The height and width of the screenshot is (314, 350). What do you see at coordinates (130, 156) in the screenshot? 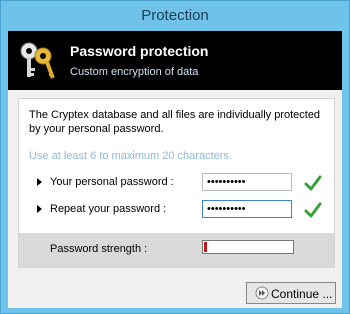
I see `hint-text: Use at least 6 to maximum 20 characters.` at bounding box center [130, 156].